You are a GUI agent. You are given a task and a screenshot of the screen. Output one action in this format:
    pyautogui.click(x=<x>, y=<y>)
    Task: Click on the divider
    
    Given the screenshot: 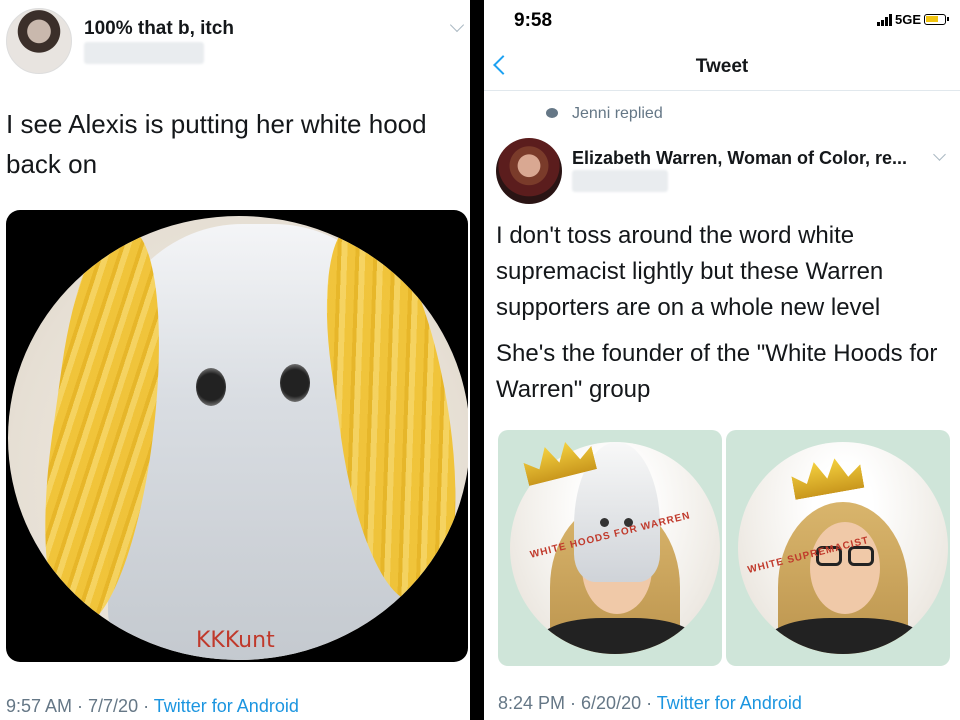 What is the action you would take?
    pyautogui.click(x=722, y=90)
    